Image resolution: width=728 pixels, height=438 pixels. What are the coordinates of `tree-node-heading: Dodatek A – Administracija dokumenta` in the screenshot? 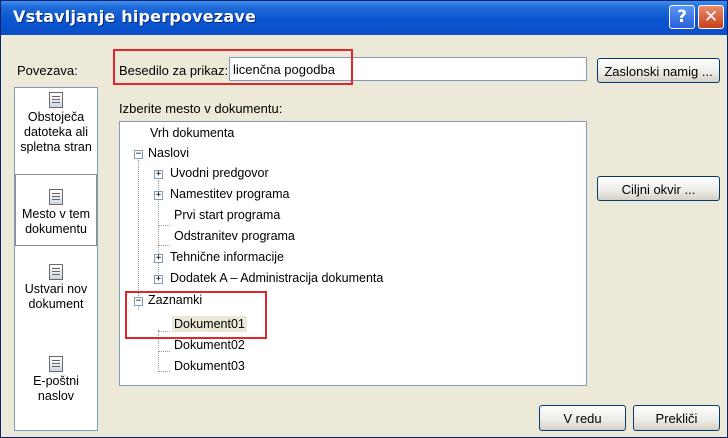 It's located at (276, 278).